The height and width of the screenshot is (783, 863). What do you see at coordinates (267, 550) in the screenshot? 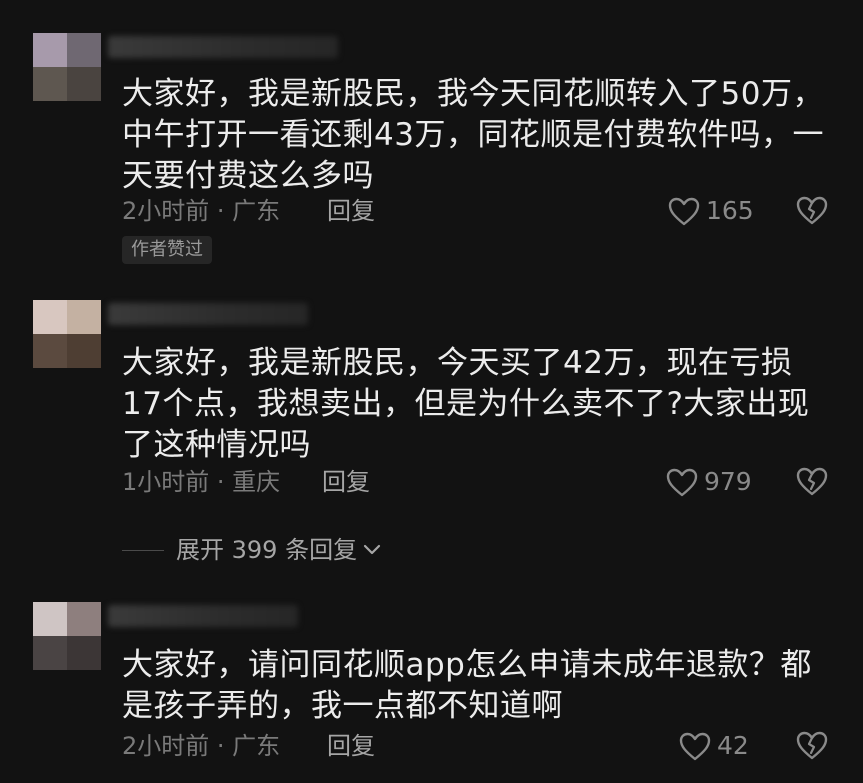
I see `expand-replies-label: 展开 399 条回复` at bounding box center [267, 550].